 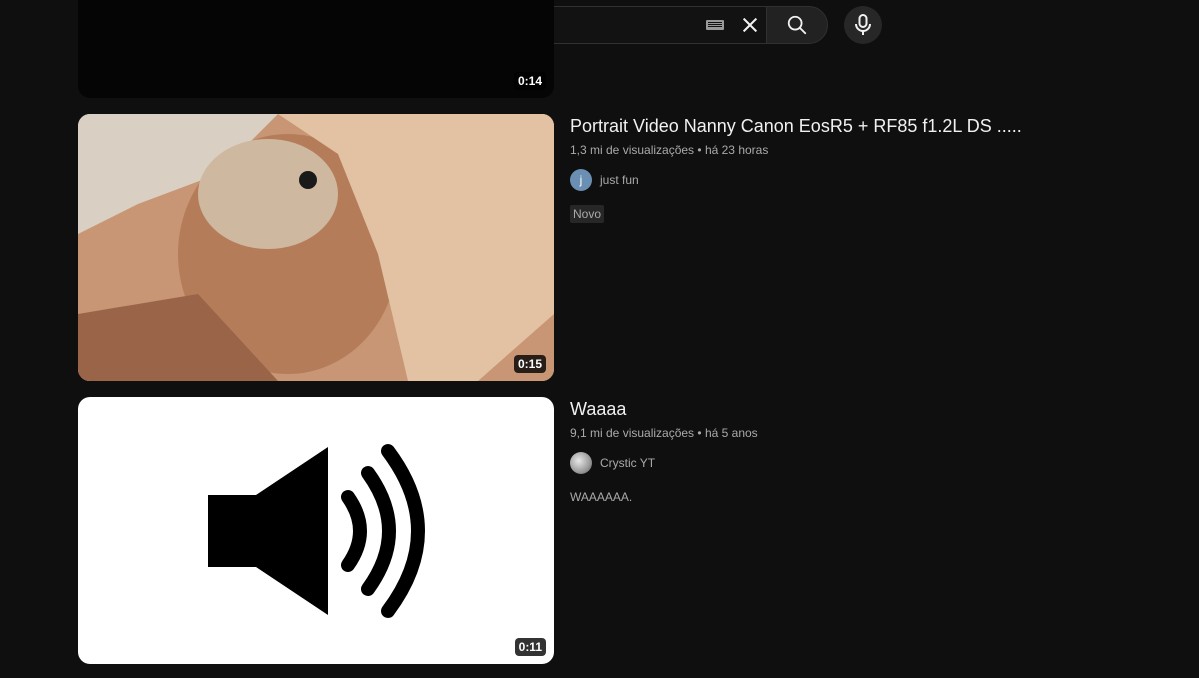 I want to click on speaker-volume-icon, so click(x=316, y=531).